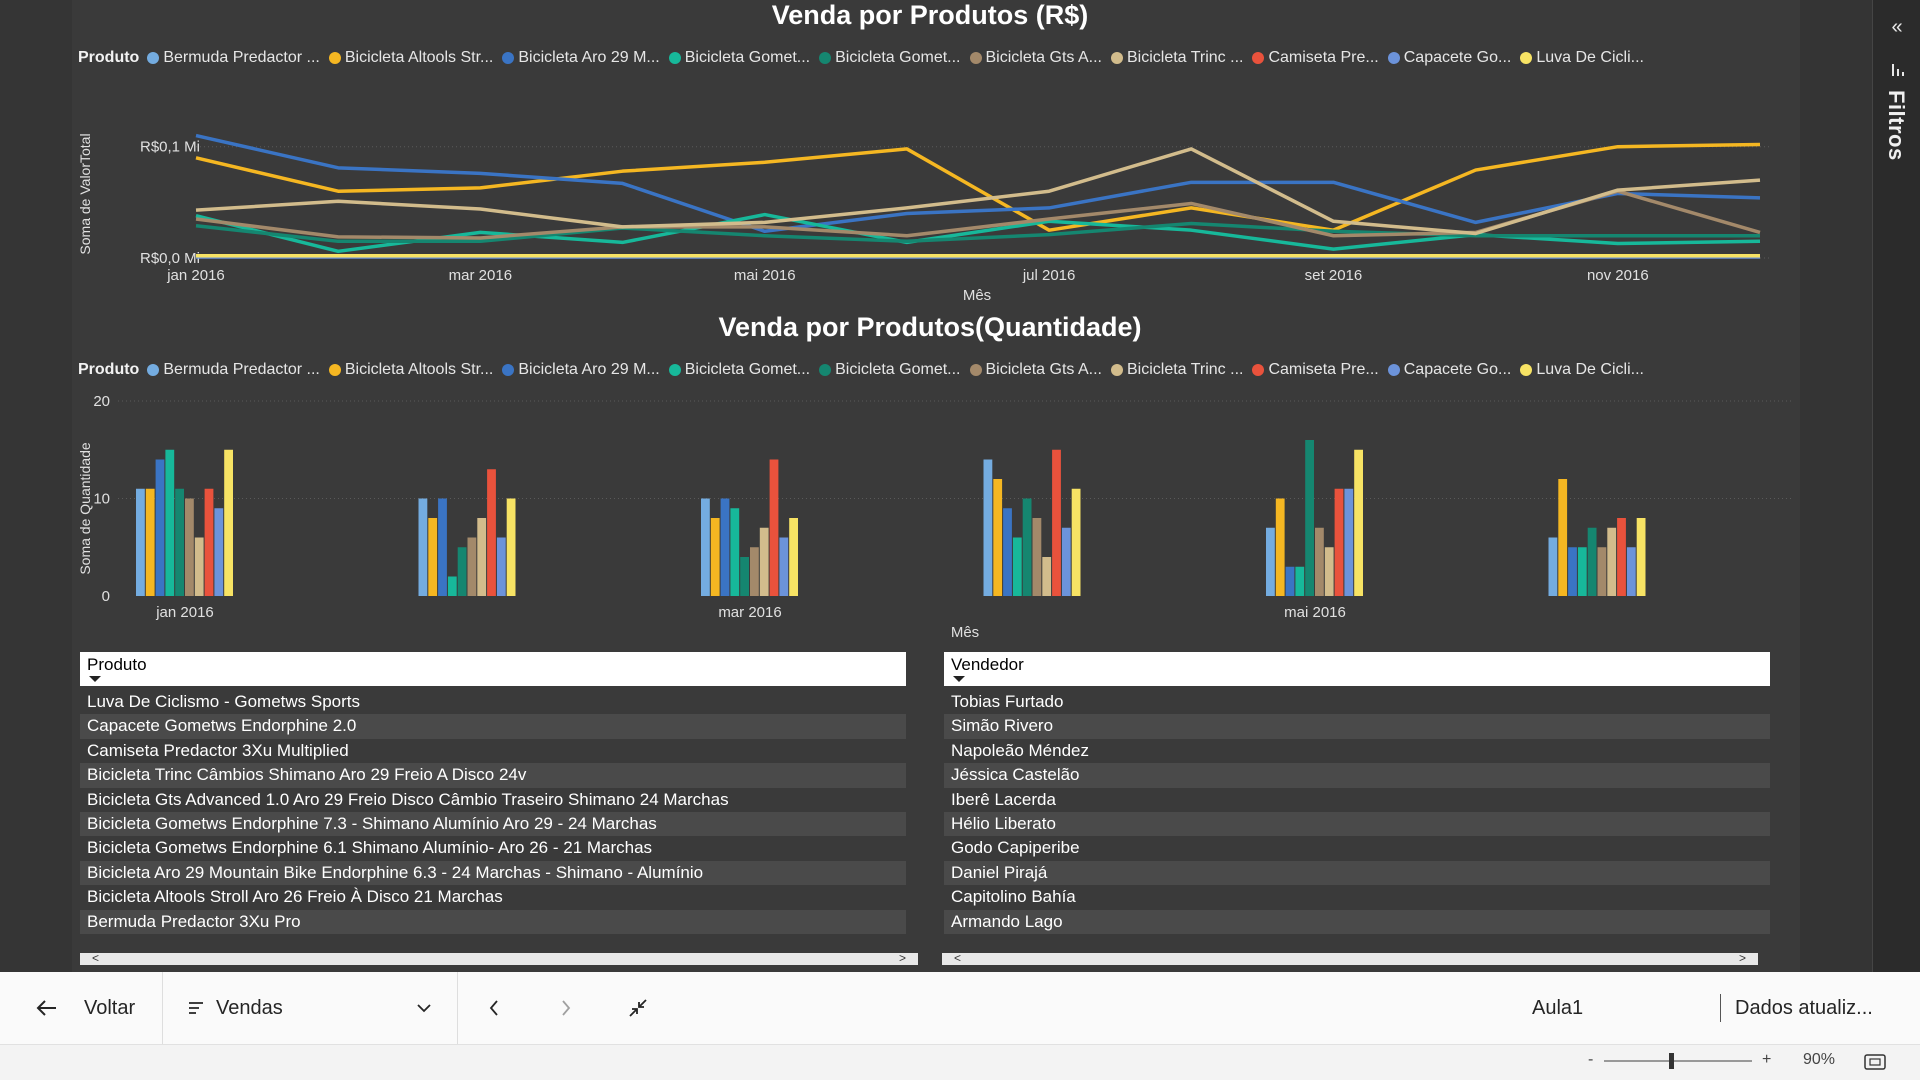 This screenshot has height=1080, width=1920. I want to click on fit-to-page-icon, so click(1875, 1062).